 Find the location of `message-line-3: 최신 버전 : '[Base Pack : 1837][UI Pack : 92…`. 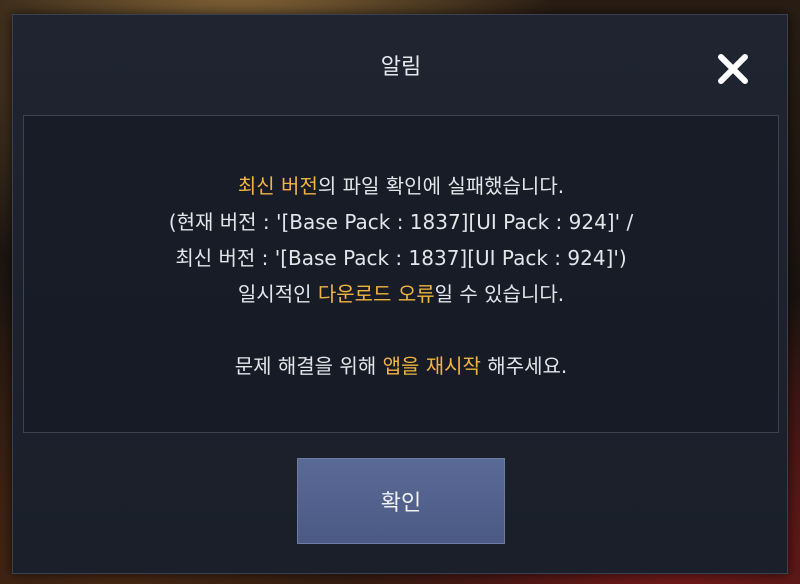

message-line-3: 최신 버전 : '[Base Pack : 1837][UI Pack : 92… is located at coordinates (401, 258).